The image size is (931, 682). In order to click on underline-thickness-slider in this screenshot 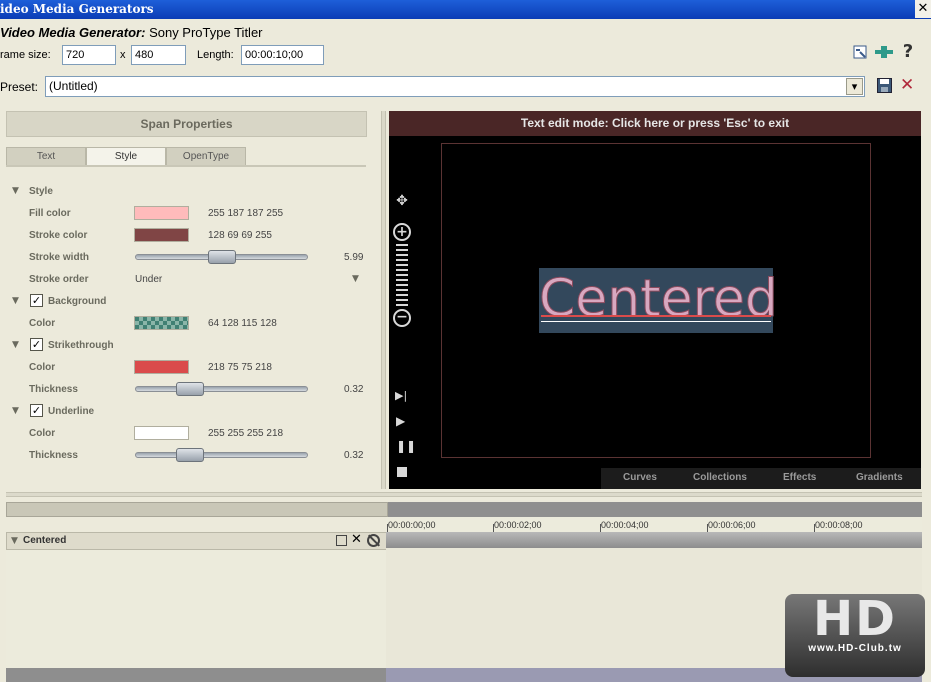, I will do `click(221, 455)`.